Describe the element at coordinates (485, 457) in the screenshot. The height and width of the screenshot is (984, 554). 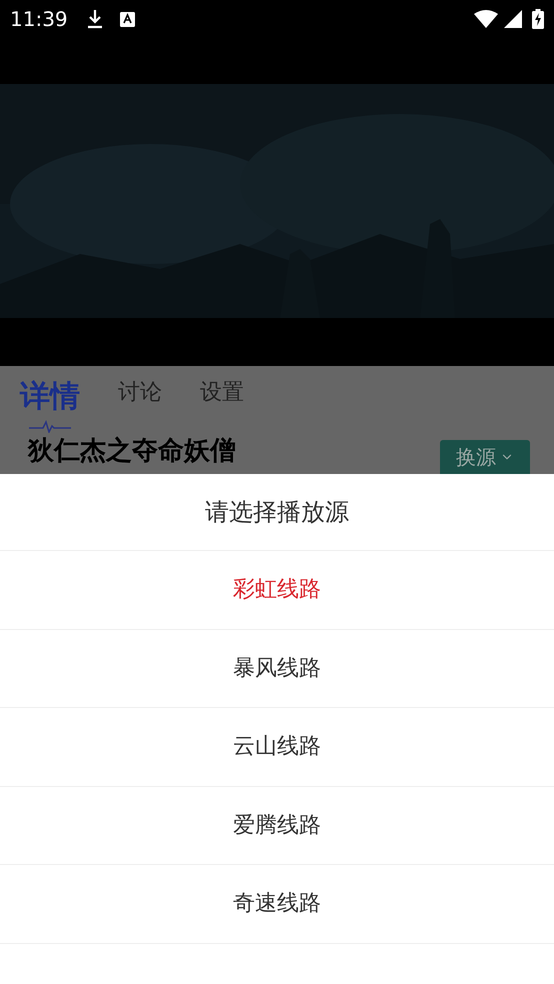
I see `switch-source-button: 换源` at that location.